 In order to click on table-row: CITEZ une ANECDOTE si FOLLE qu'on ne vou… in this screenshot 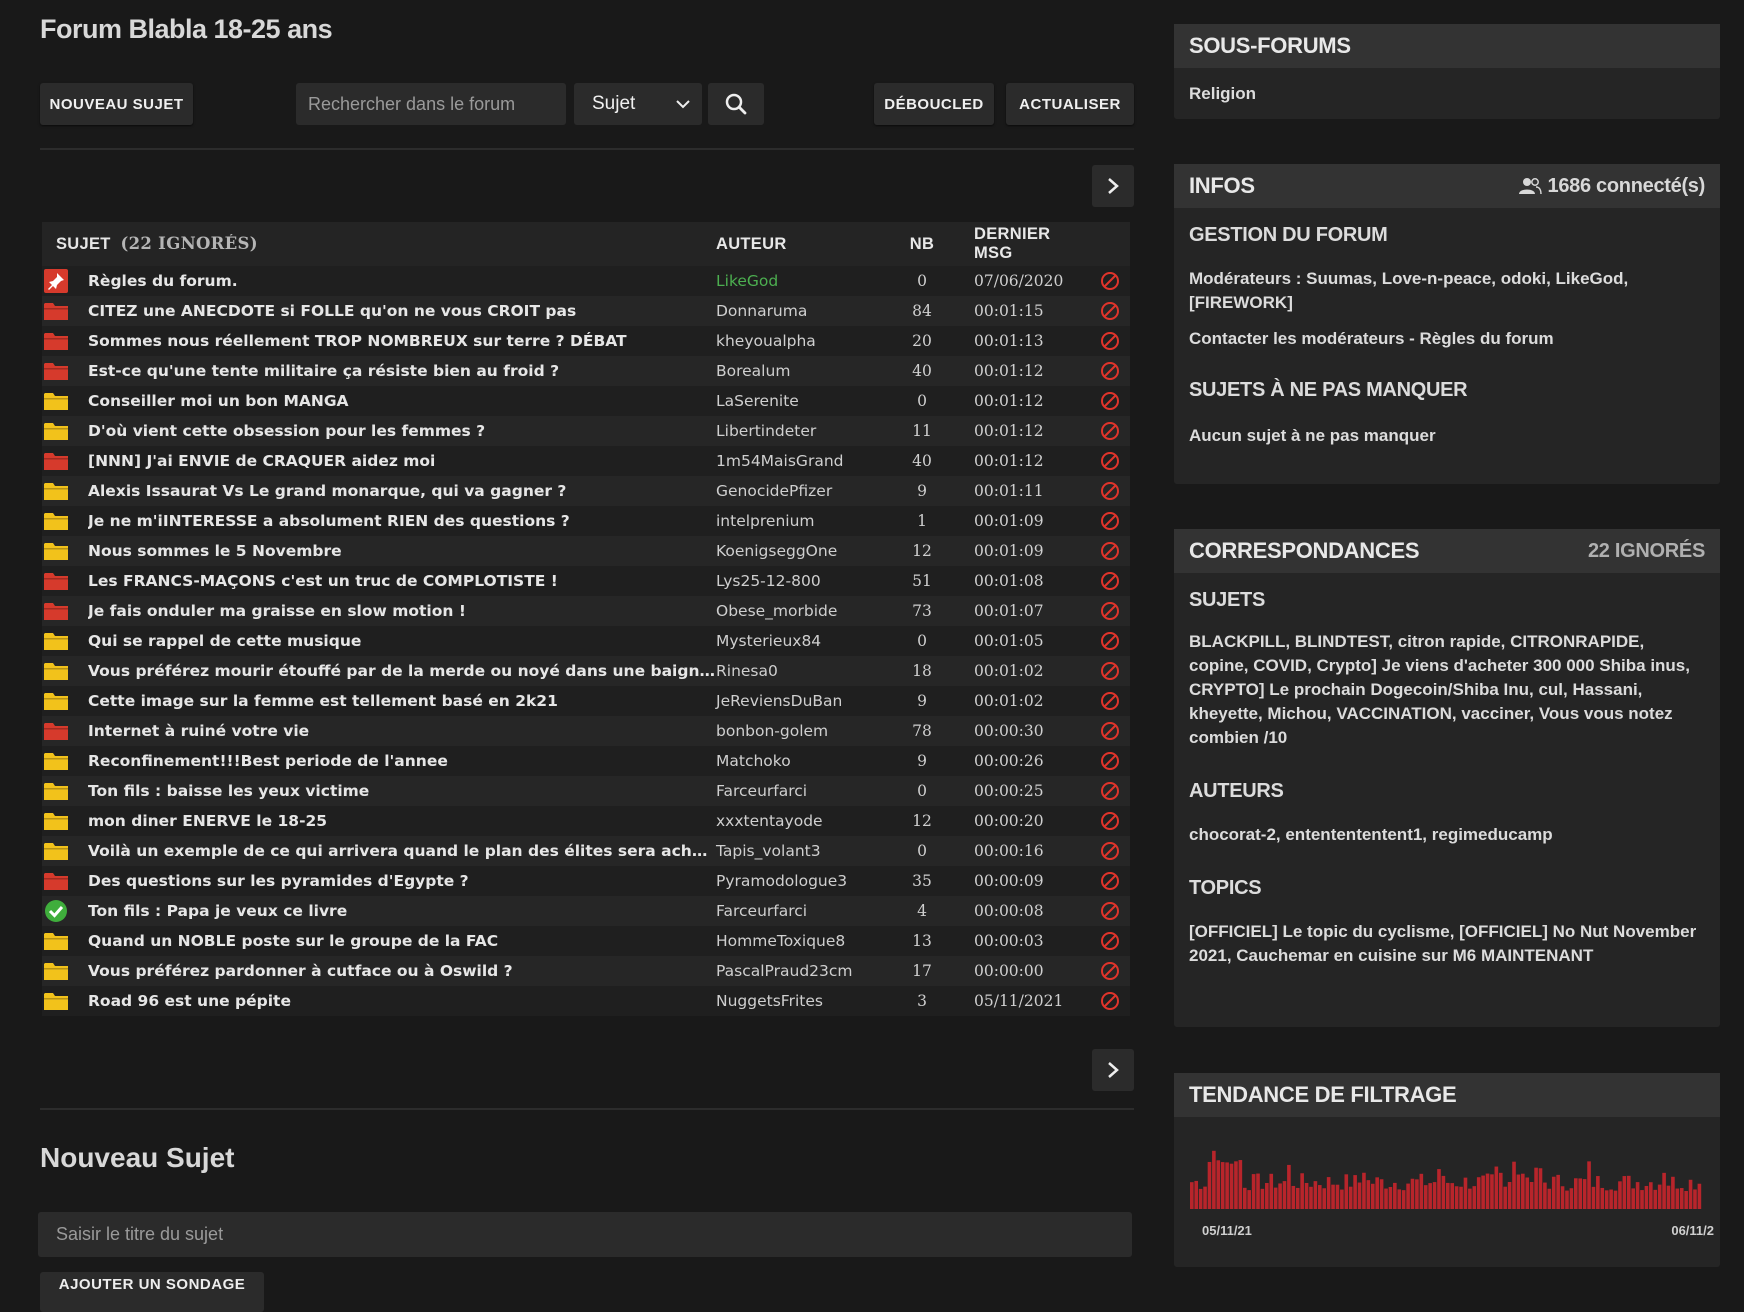, I will do `click(586, 311)`.